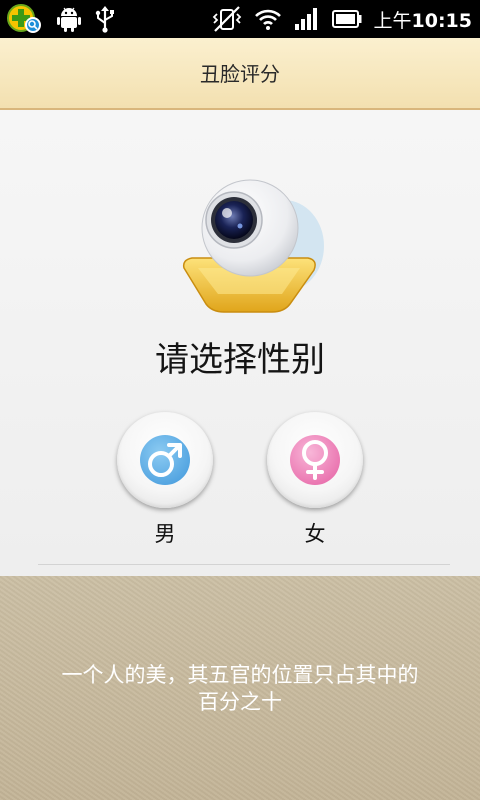  What do you see at coordinates (267, 19) in the screenshot?
I see `wifi-icon` at bounding box center [267, 19].